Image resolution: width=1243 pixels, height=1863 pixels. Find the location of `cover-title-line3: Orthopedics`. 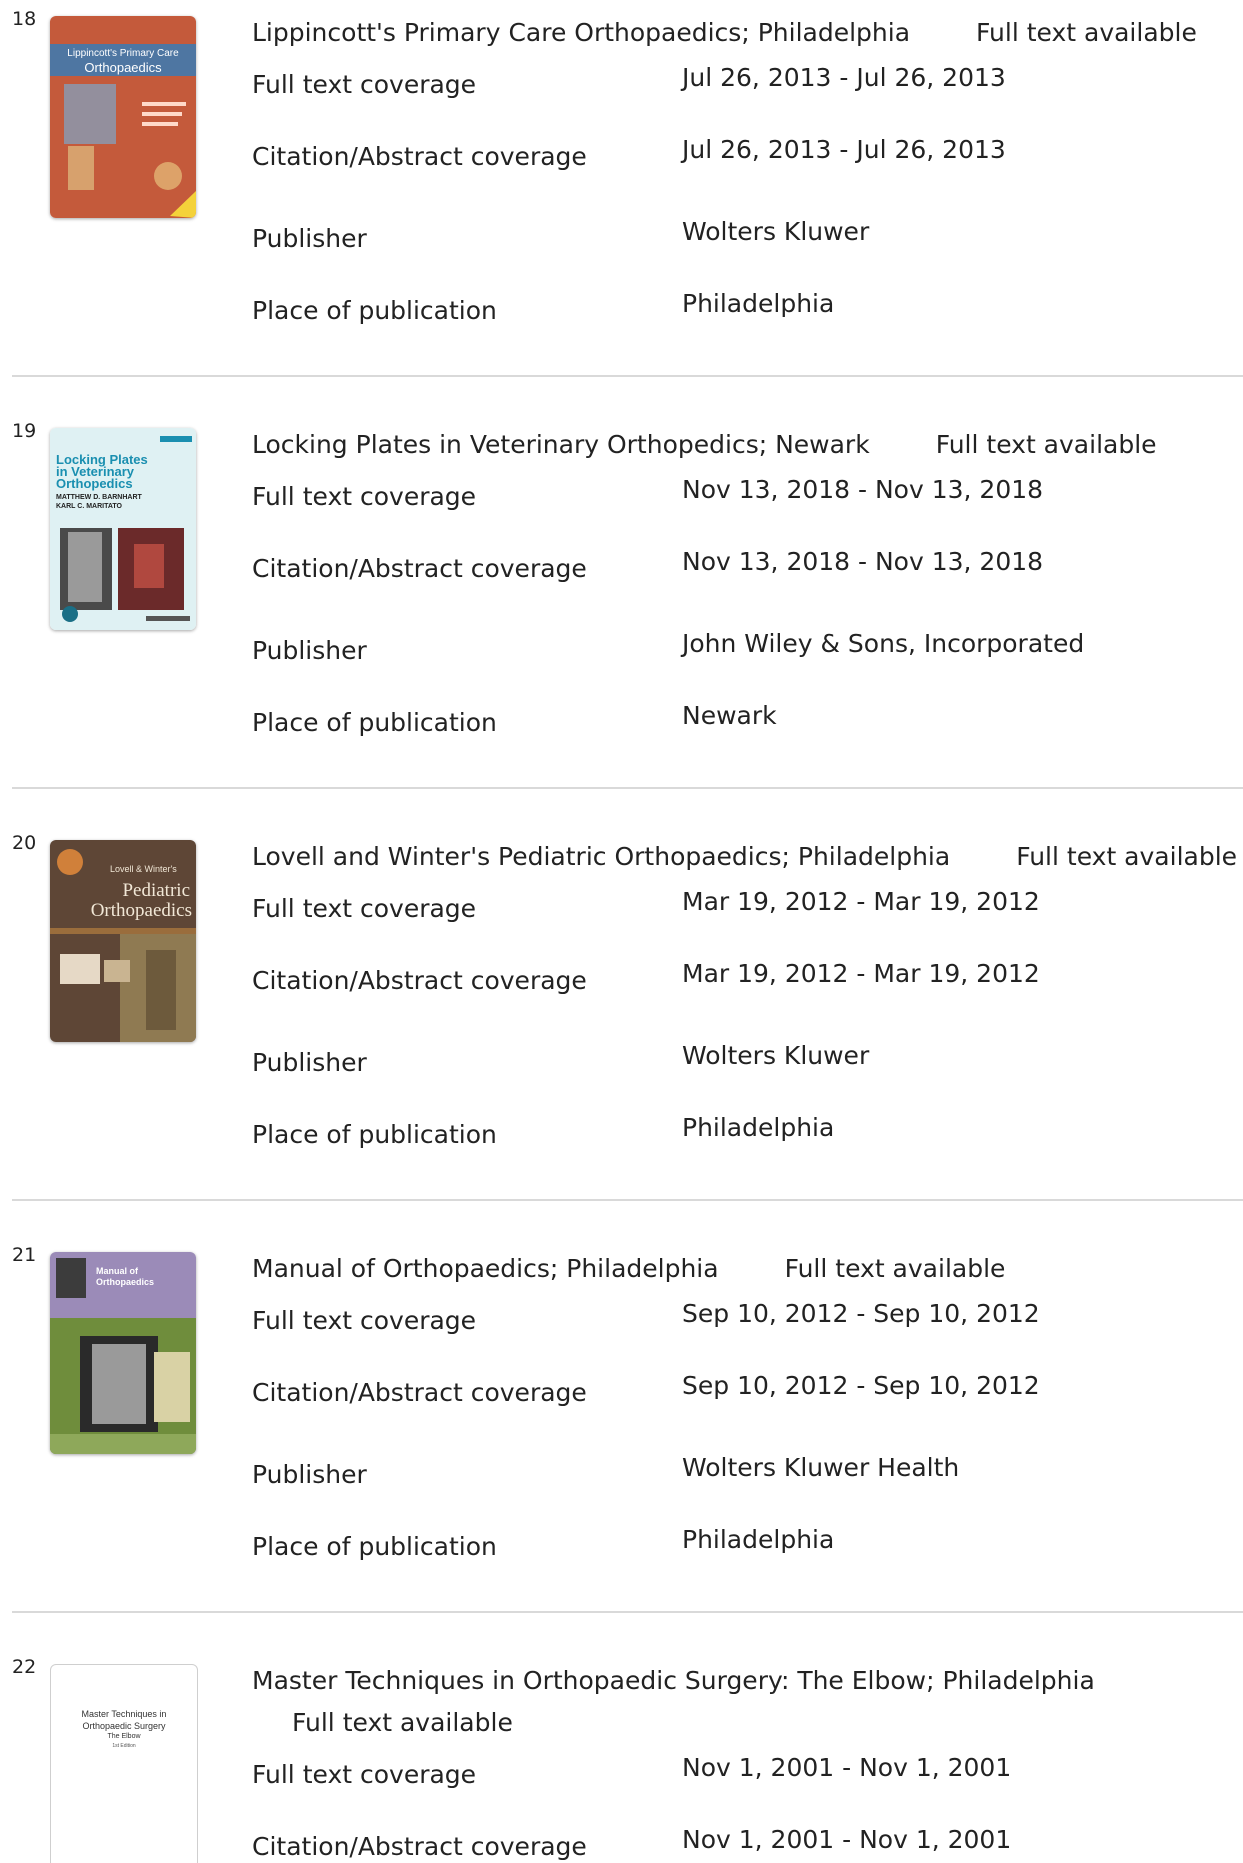

cover-title-line3: Orthopedics is located at coordinates (94, 483).